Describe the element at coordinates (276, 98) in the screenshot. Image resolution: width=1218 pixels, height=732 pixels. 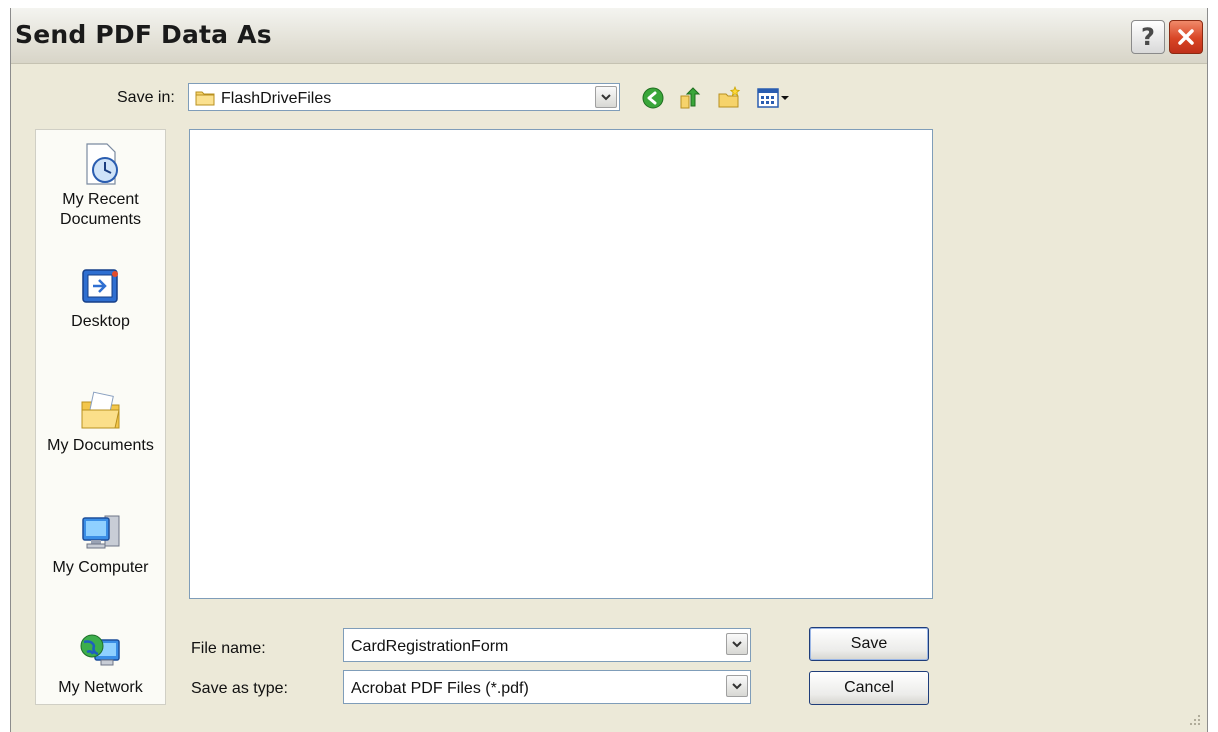
I see `save-in-value: FlashDriveFiles` at that location.